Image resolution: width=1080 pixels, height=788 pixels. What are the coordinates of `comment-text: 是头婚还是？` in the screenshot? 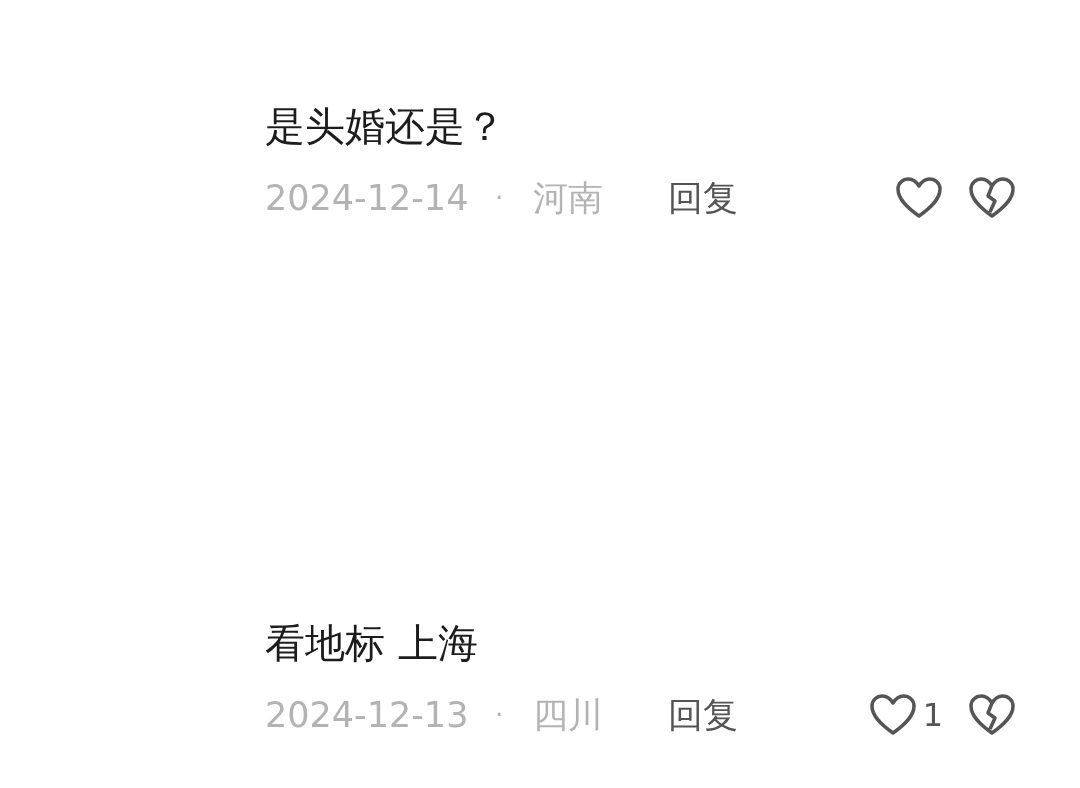 It's located at (385, 126).